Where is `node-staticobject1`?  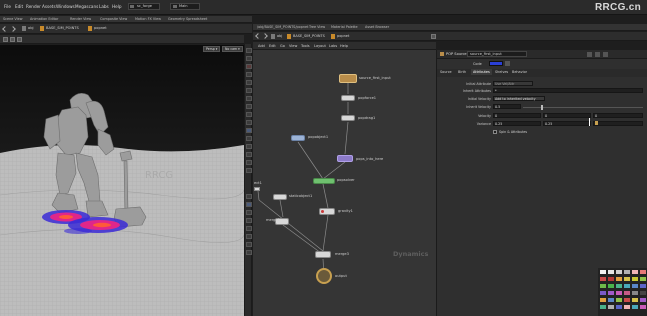 node-staticobject1 is located at coordinates (280, 197).